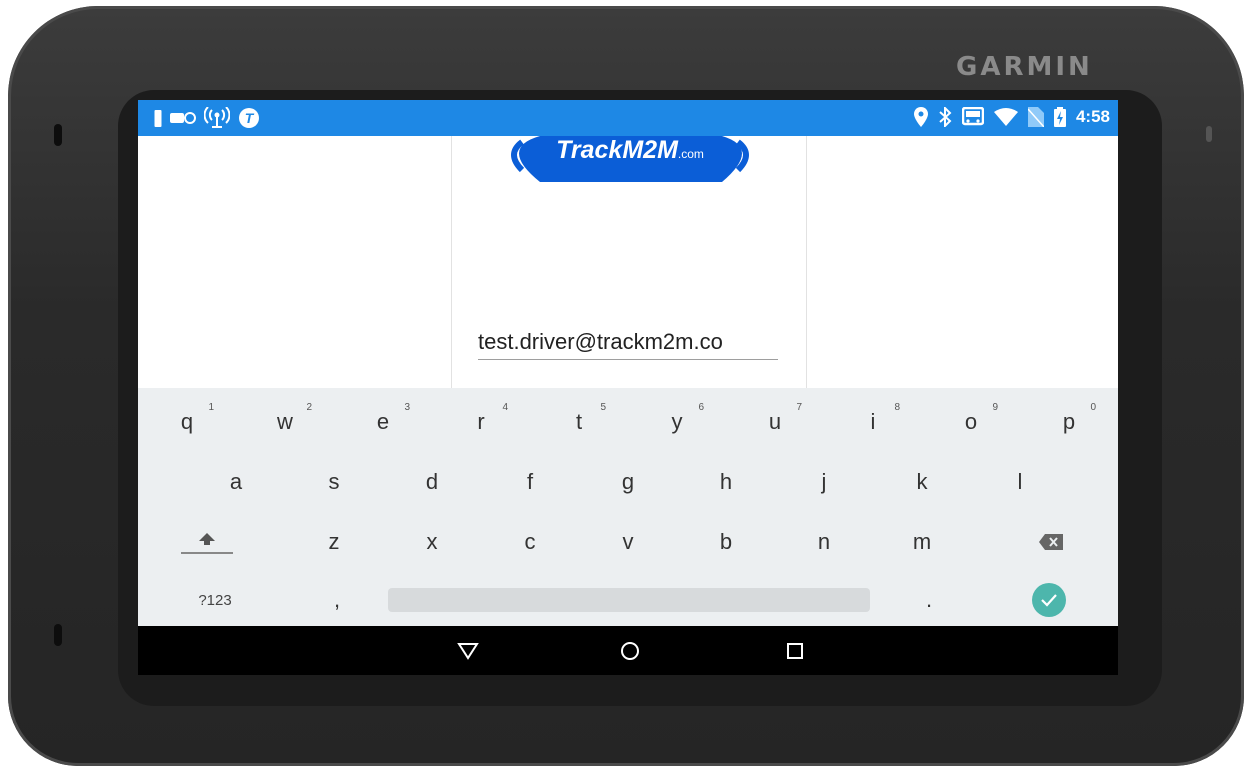 This screenshot has height=766, width=1252. I want to click on key-l: l, so click(1020, 482).